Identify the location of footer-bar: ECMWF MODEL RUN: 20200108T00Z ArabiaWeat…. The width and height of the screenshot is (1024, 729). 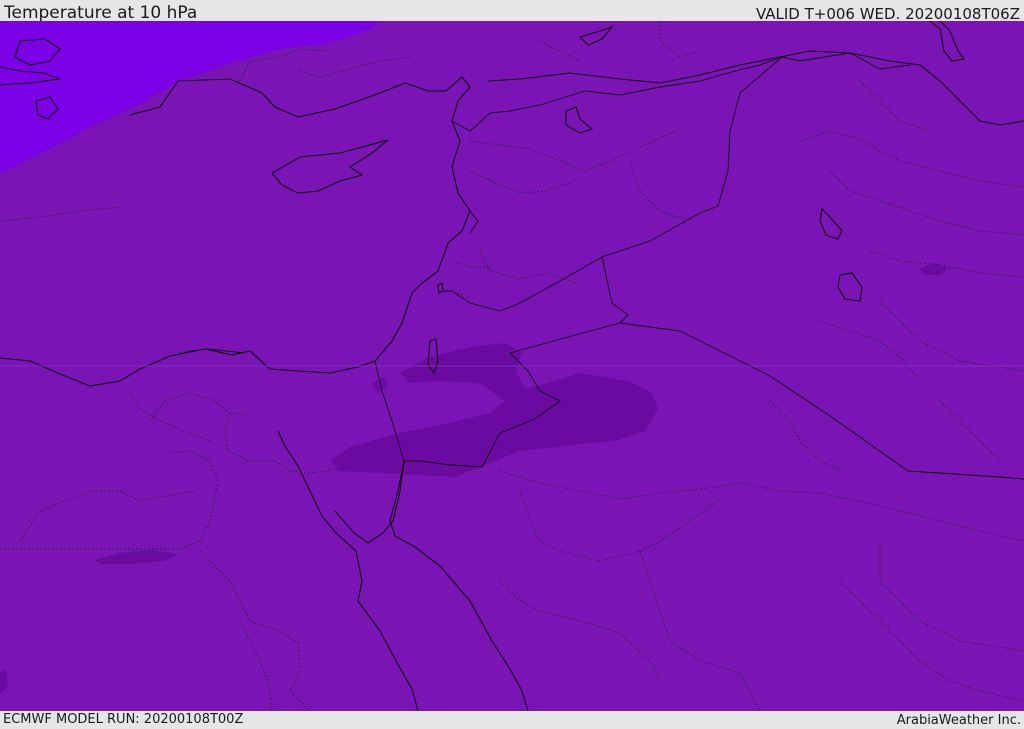
(512, 720).